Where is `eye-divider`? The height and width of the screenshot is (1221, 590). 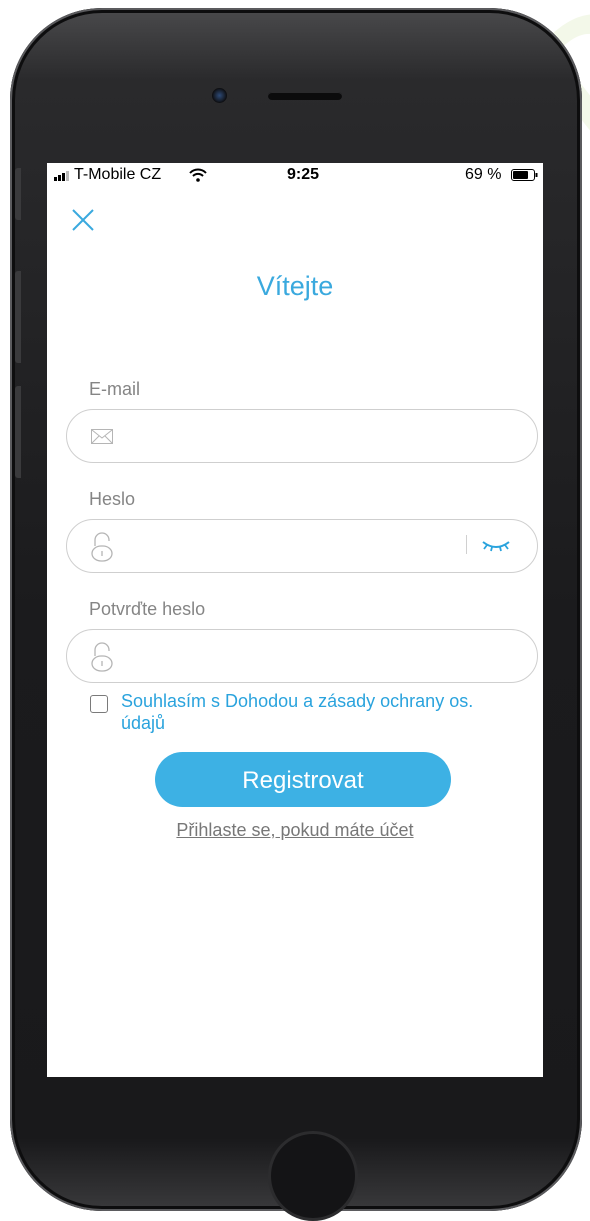 eye-divider is located at coordinates (466, 544).